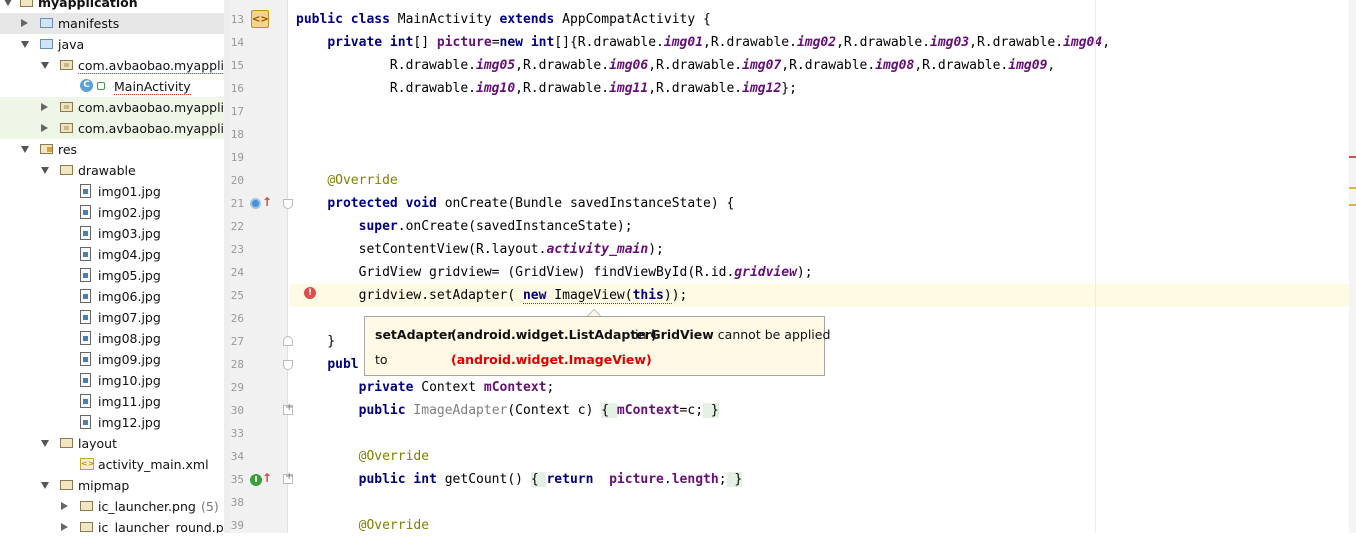 The height and width of the screenshot is (537, 1356). Describe the element at coordinates (112, 170) in the screenshot. I see `tree-item: drawable` at that location.